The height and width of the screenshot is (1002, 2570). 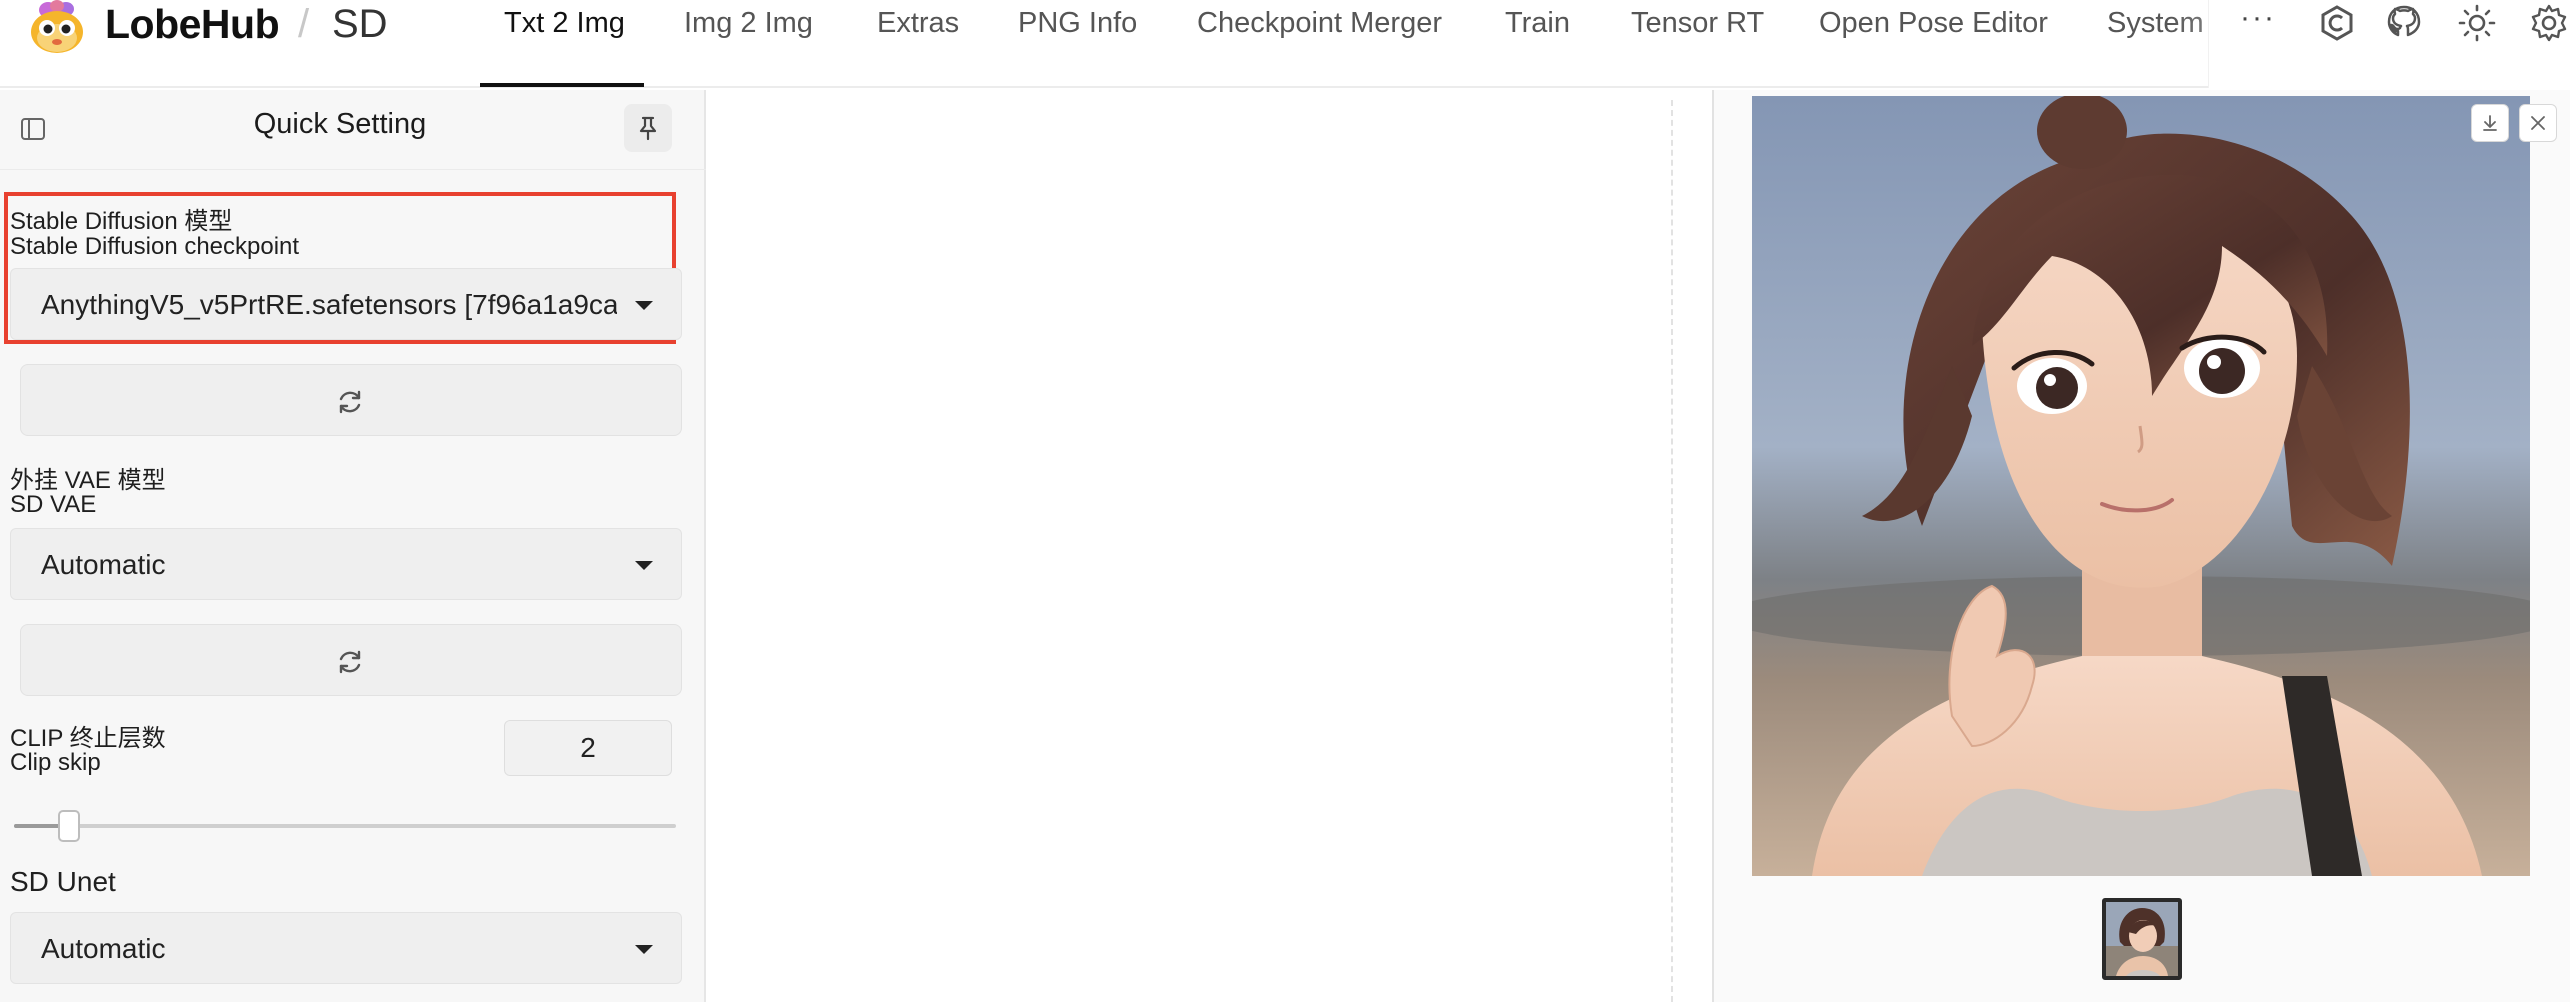 I want to click on pin-icon, so click(x=648, y=128).